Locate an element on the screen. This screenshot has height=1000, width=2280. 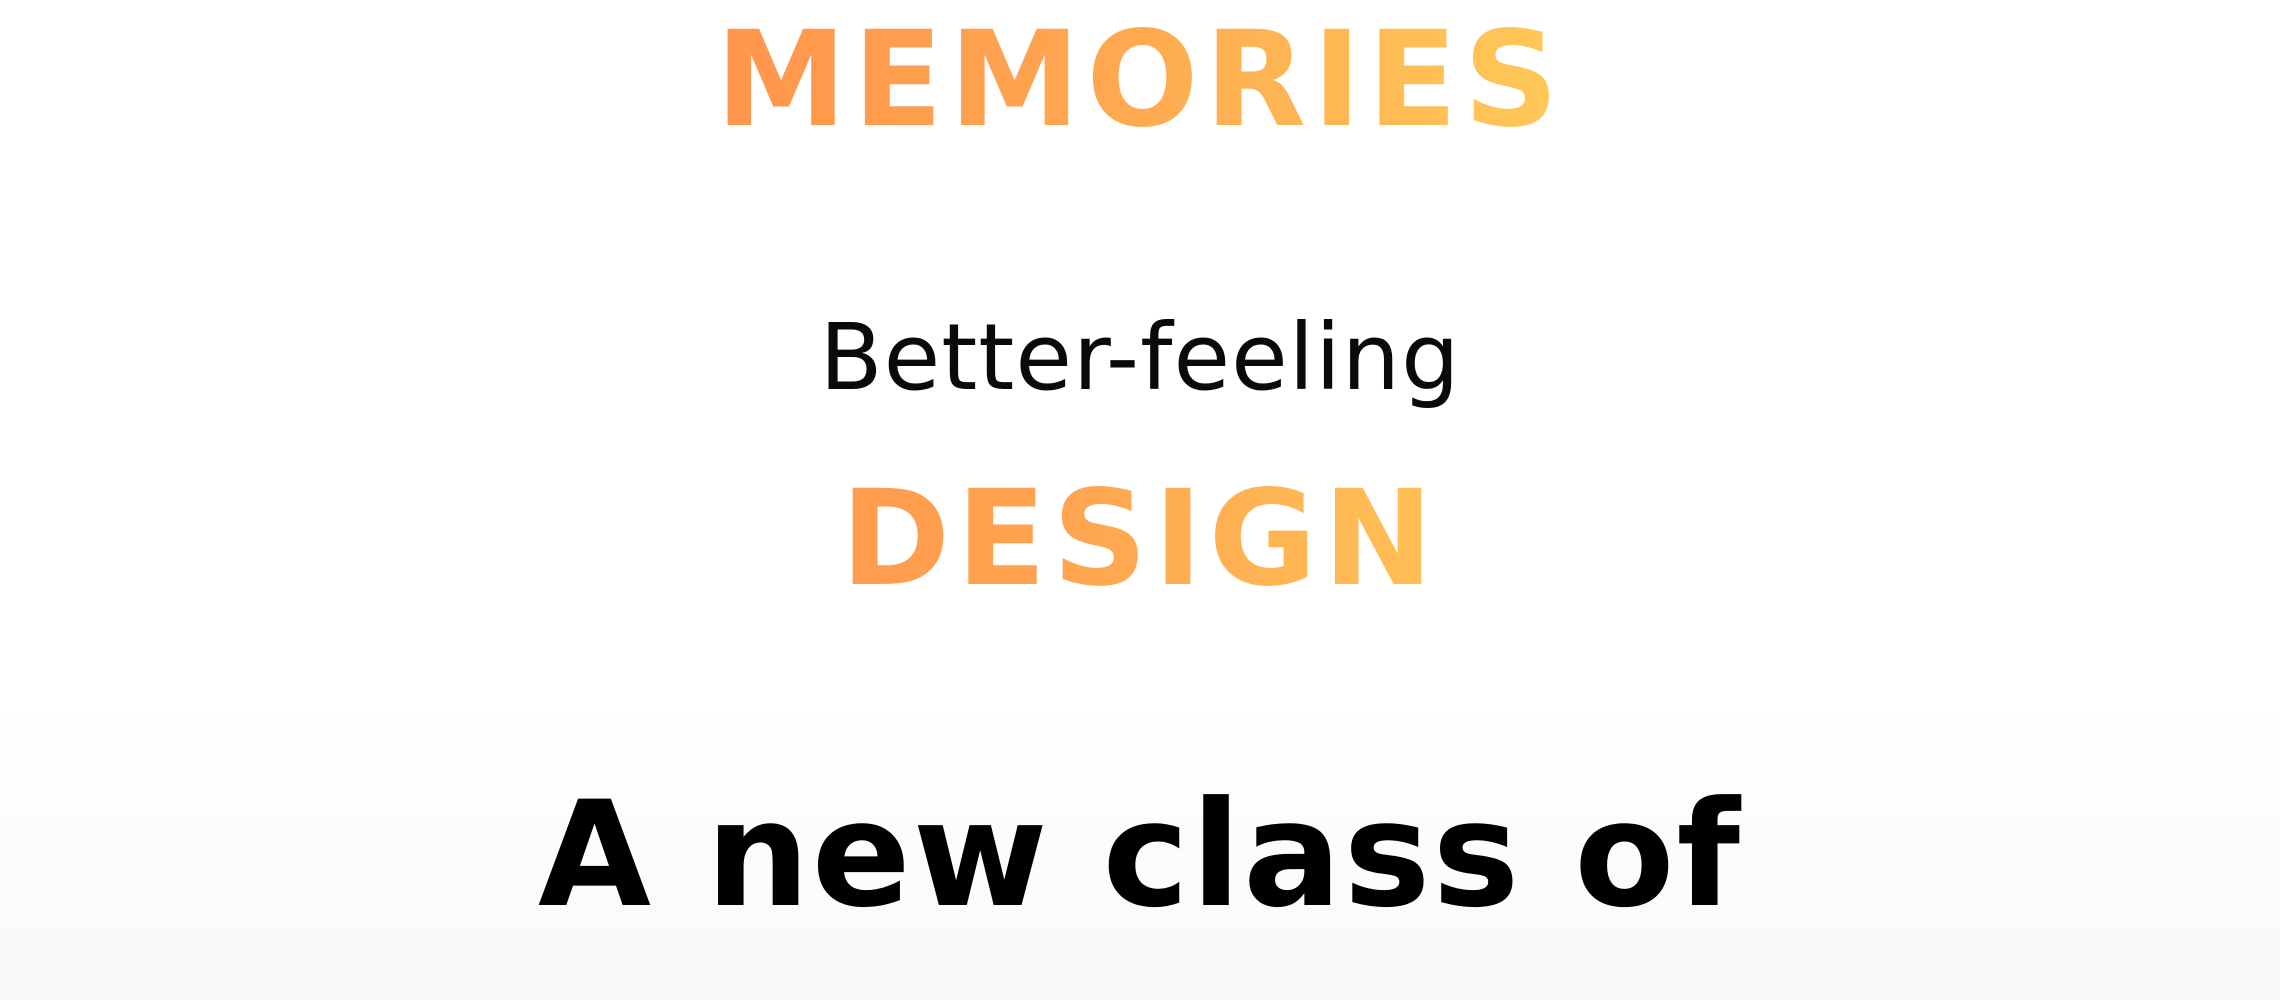
headline-new-class: A new class of is located at coordinates (1140, 855).